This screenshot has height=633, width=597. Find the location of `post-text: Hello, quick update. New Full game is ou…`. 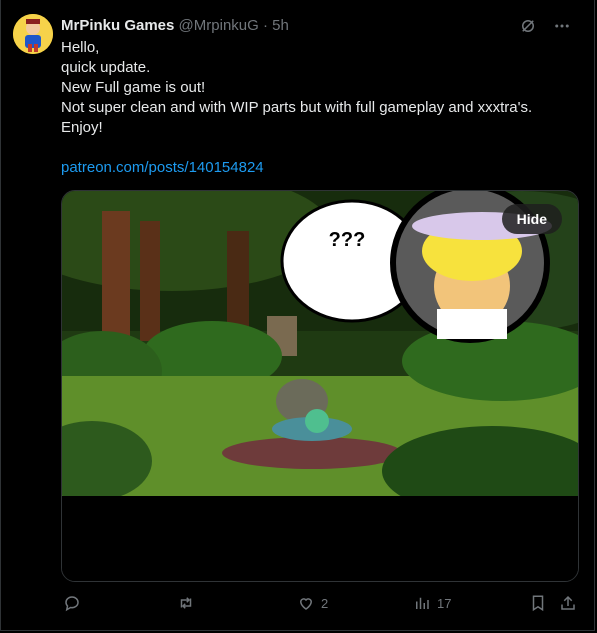

post-text: Hello, quick update. New Full game is ou… is located at coordinates (316, 88).